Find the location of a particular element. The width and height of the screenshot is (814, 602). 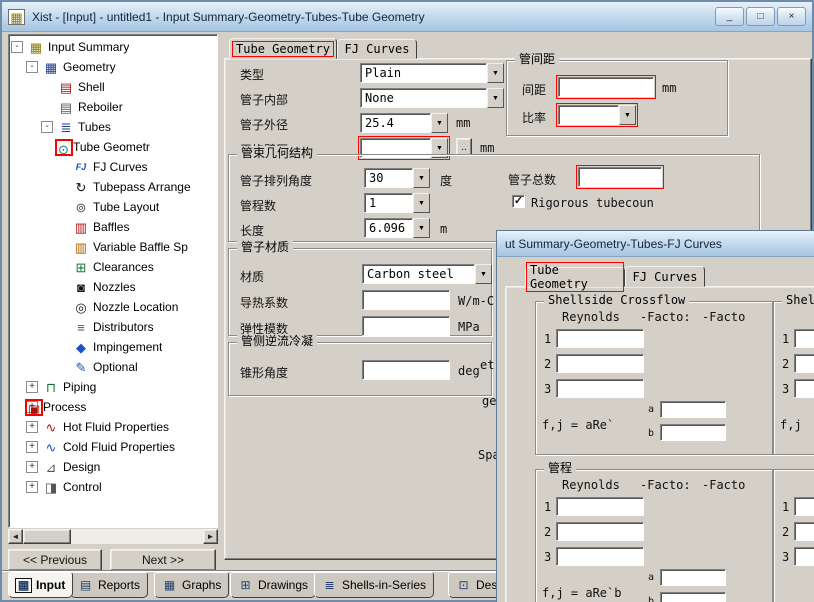

tree-item-baffles: ▥ Baffles is located at coordinates (113, 227).